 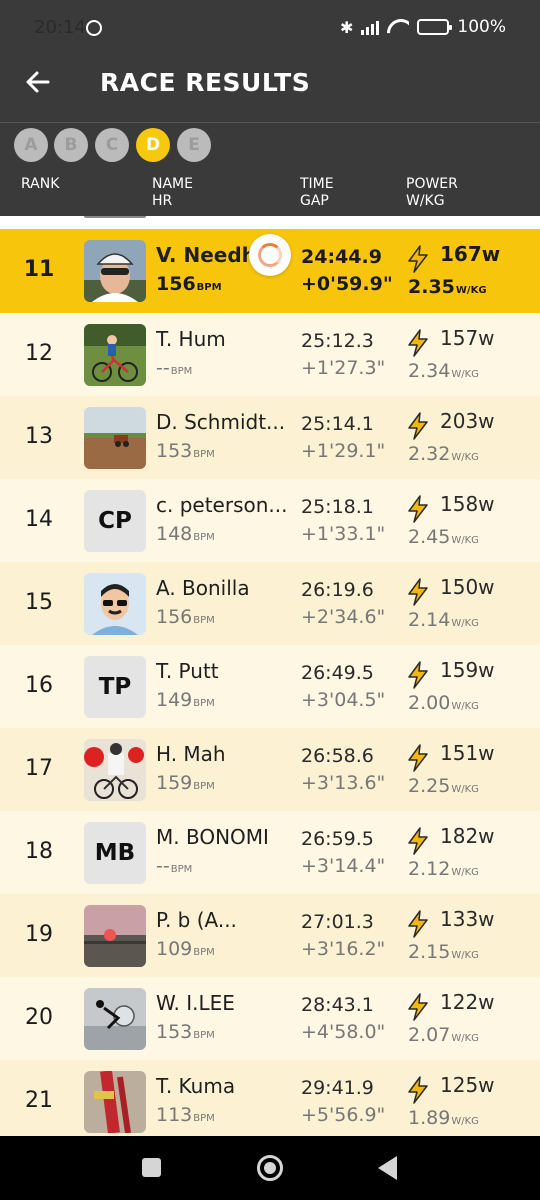 I want to click on time-gap: +5'56.9", so click(x=343, y=1115).